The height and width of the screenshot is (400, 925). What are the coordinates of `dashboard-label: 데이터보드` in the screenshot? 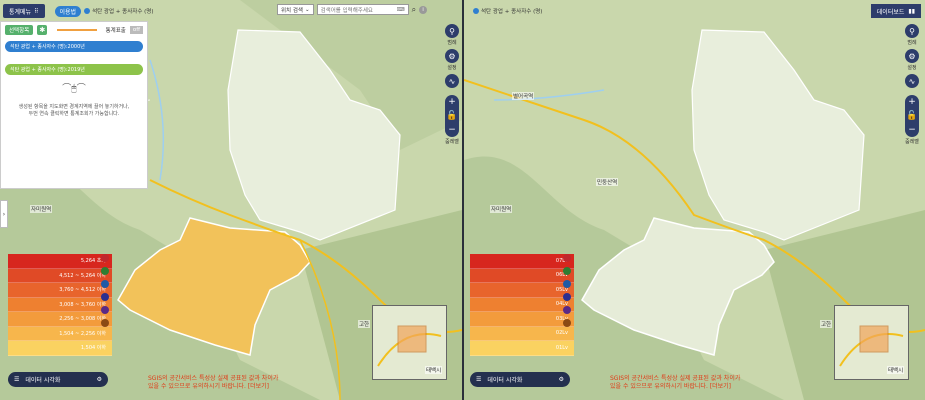 It's located at (890, 12).